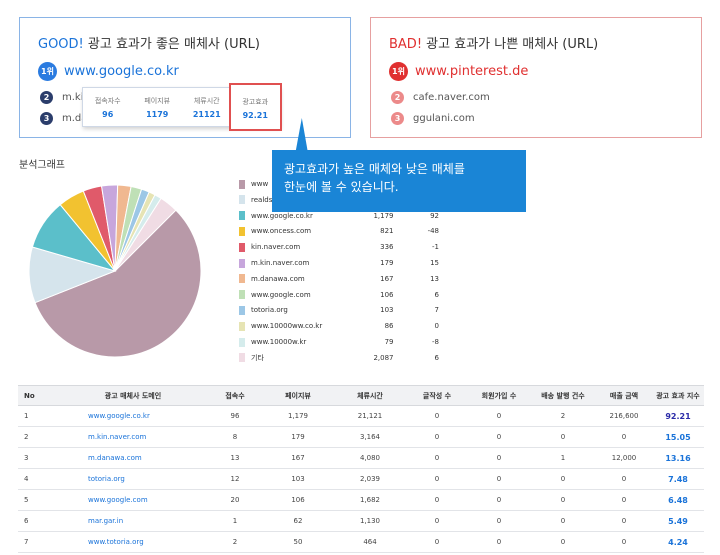  What do you see at coordinates (46, 97) in the screenshot?
I see `rank-2-badge: 2` at bounding box center [46, 97].